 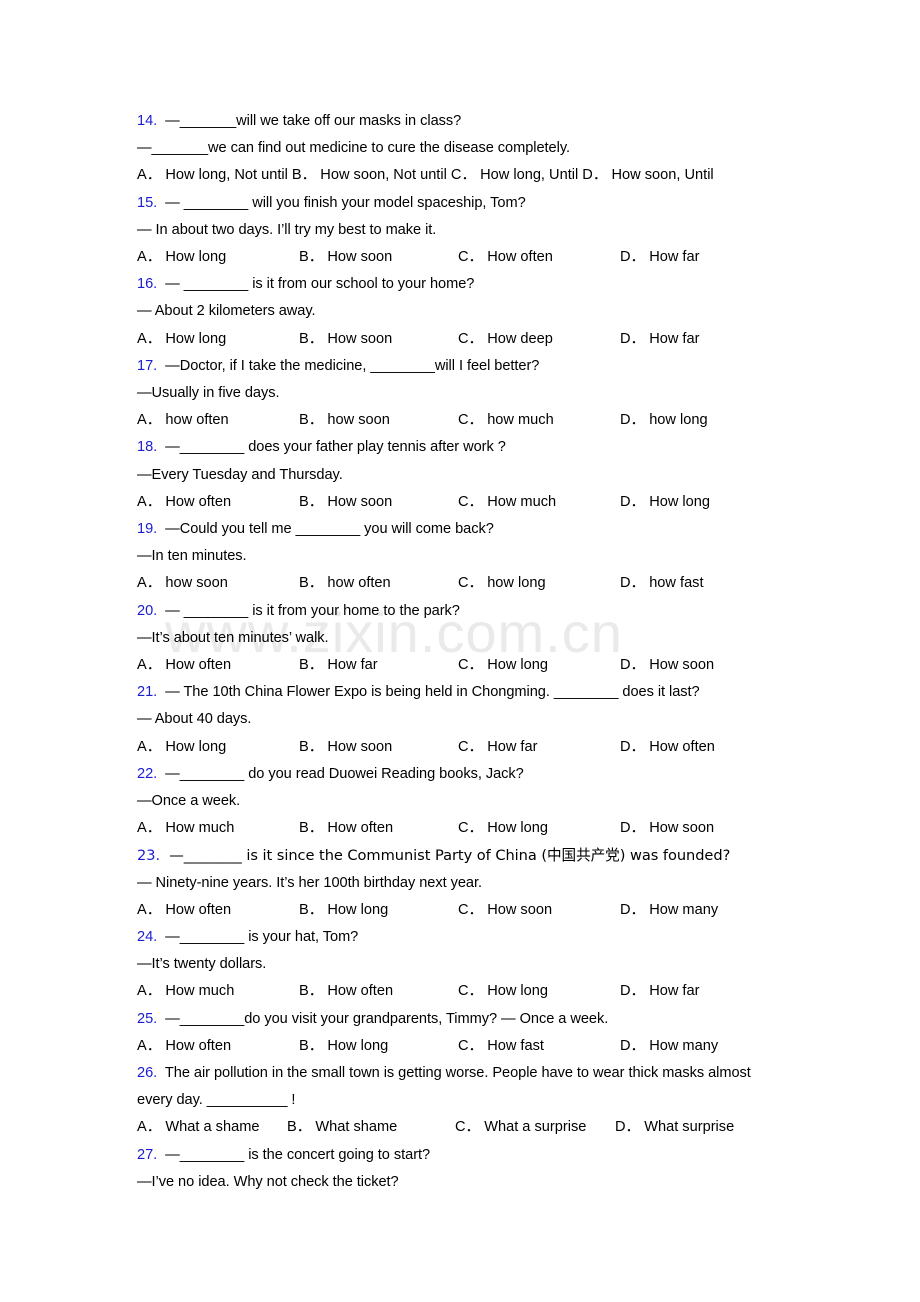 What do you see at coordinates (147, 1154) in the screenshot?
I see `question-number: 27.` at bounding box center [147, 1154].